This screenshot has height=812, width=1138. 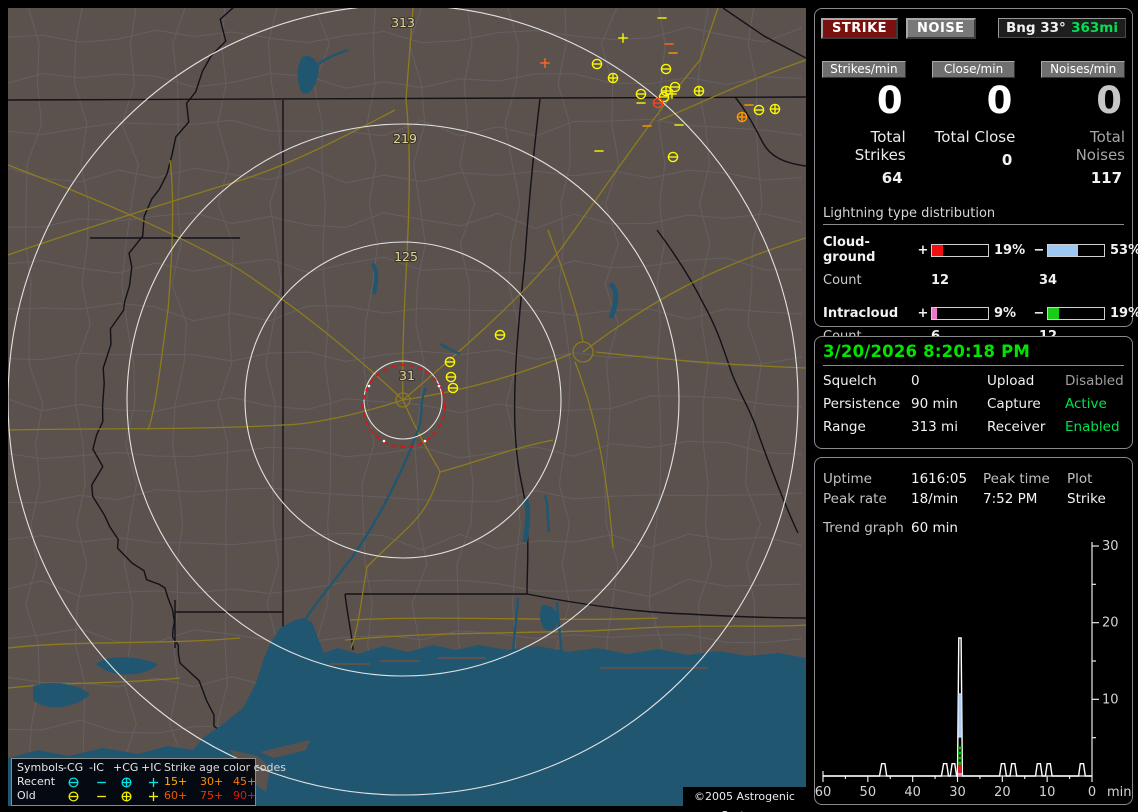 I want to click on legend-header-cg: -CG, so click(x=73, y=767).